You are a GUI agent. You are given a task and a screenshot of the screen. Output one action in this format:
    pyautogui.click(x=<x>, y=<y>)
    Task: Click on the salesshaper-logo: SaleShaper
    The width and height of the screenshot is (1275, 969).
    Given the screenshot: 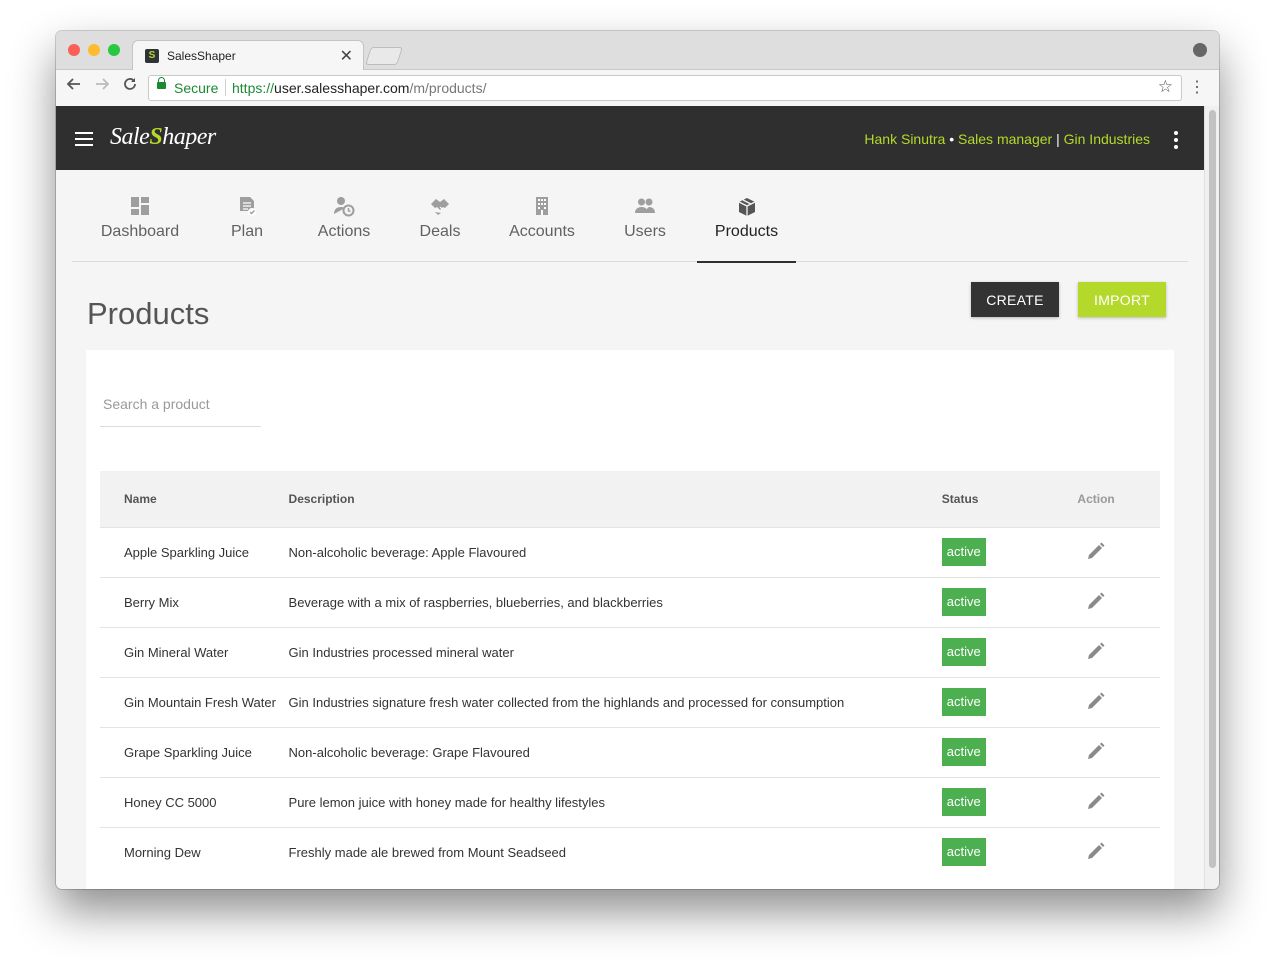 What is the action you would take?
    pyautogui.click(x=163, y=137)
    